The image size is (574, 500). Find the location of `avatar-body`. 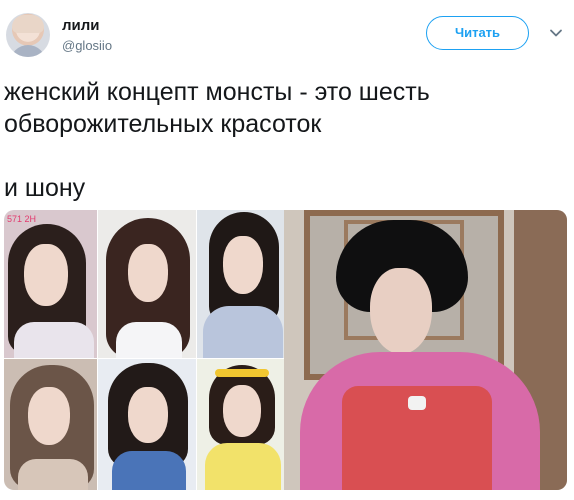

avatar-body is located at coordinates (28, 51).